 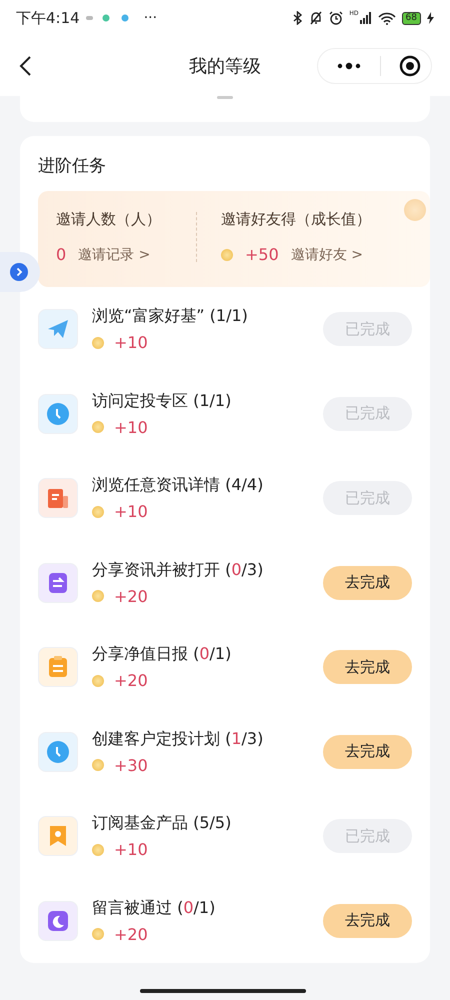 I want to click on task-title: 浏览“富家好基” (1/1), so click(x=170, y=317).